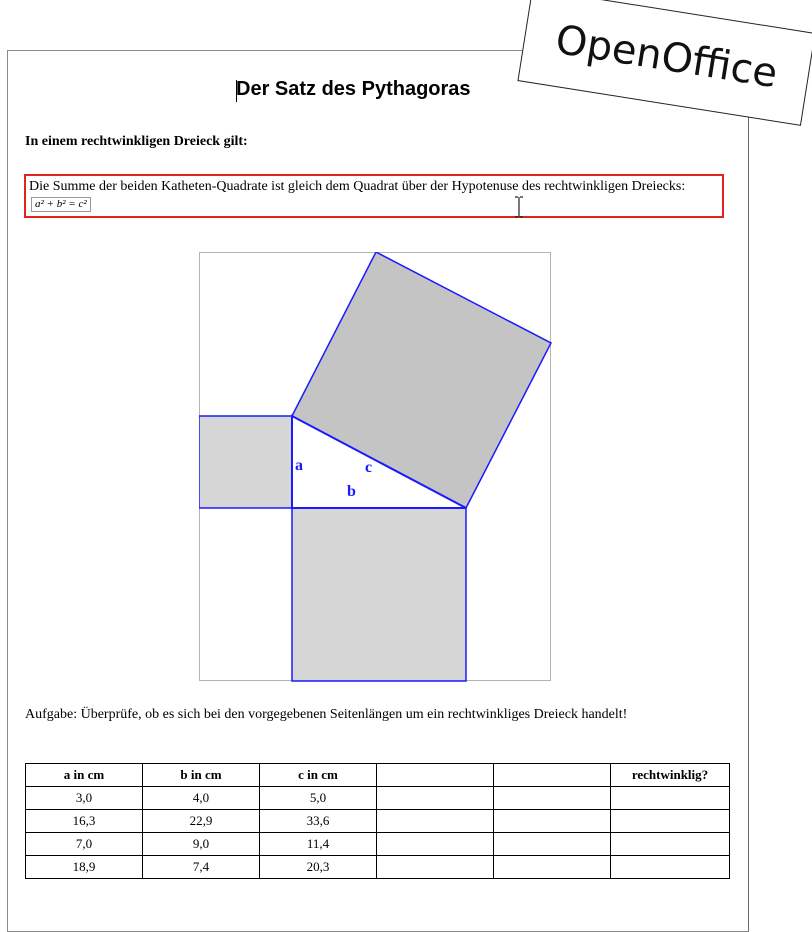 This screenshot has width=812, height=932. I want to click on table-cell: 20,3, so click(318, 867).